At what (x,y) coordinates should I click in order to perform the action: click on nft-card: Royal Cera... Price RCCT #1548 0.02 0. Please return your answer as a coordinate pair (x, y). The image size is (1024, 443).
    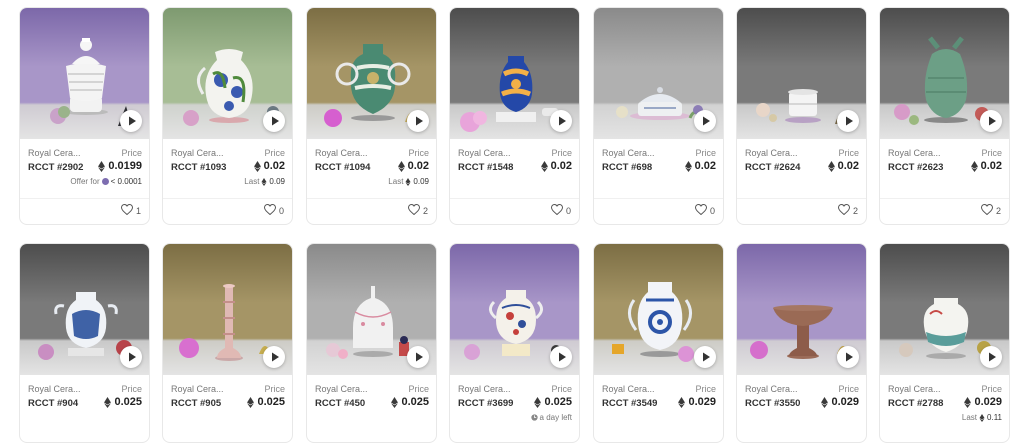
    Looking at the image, I should click on (514, 116).